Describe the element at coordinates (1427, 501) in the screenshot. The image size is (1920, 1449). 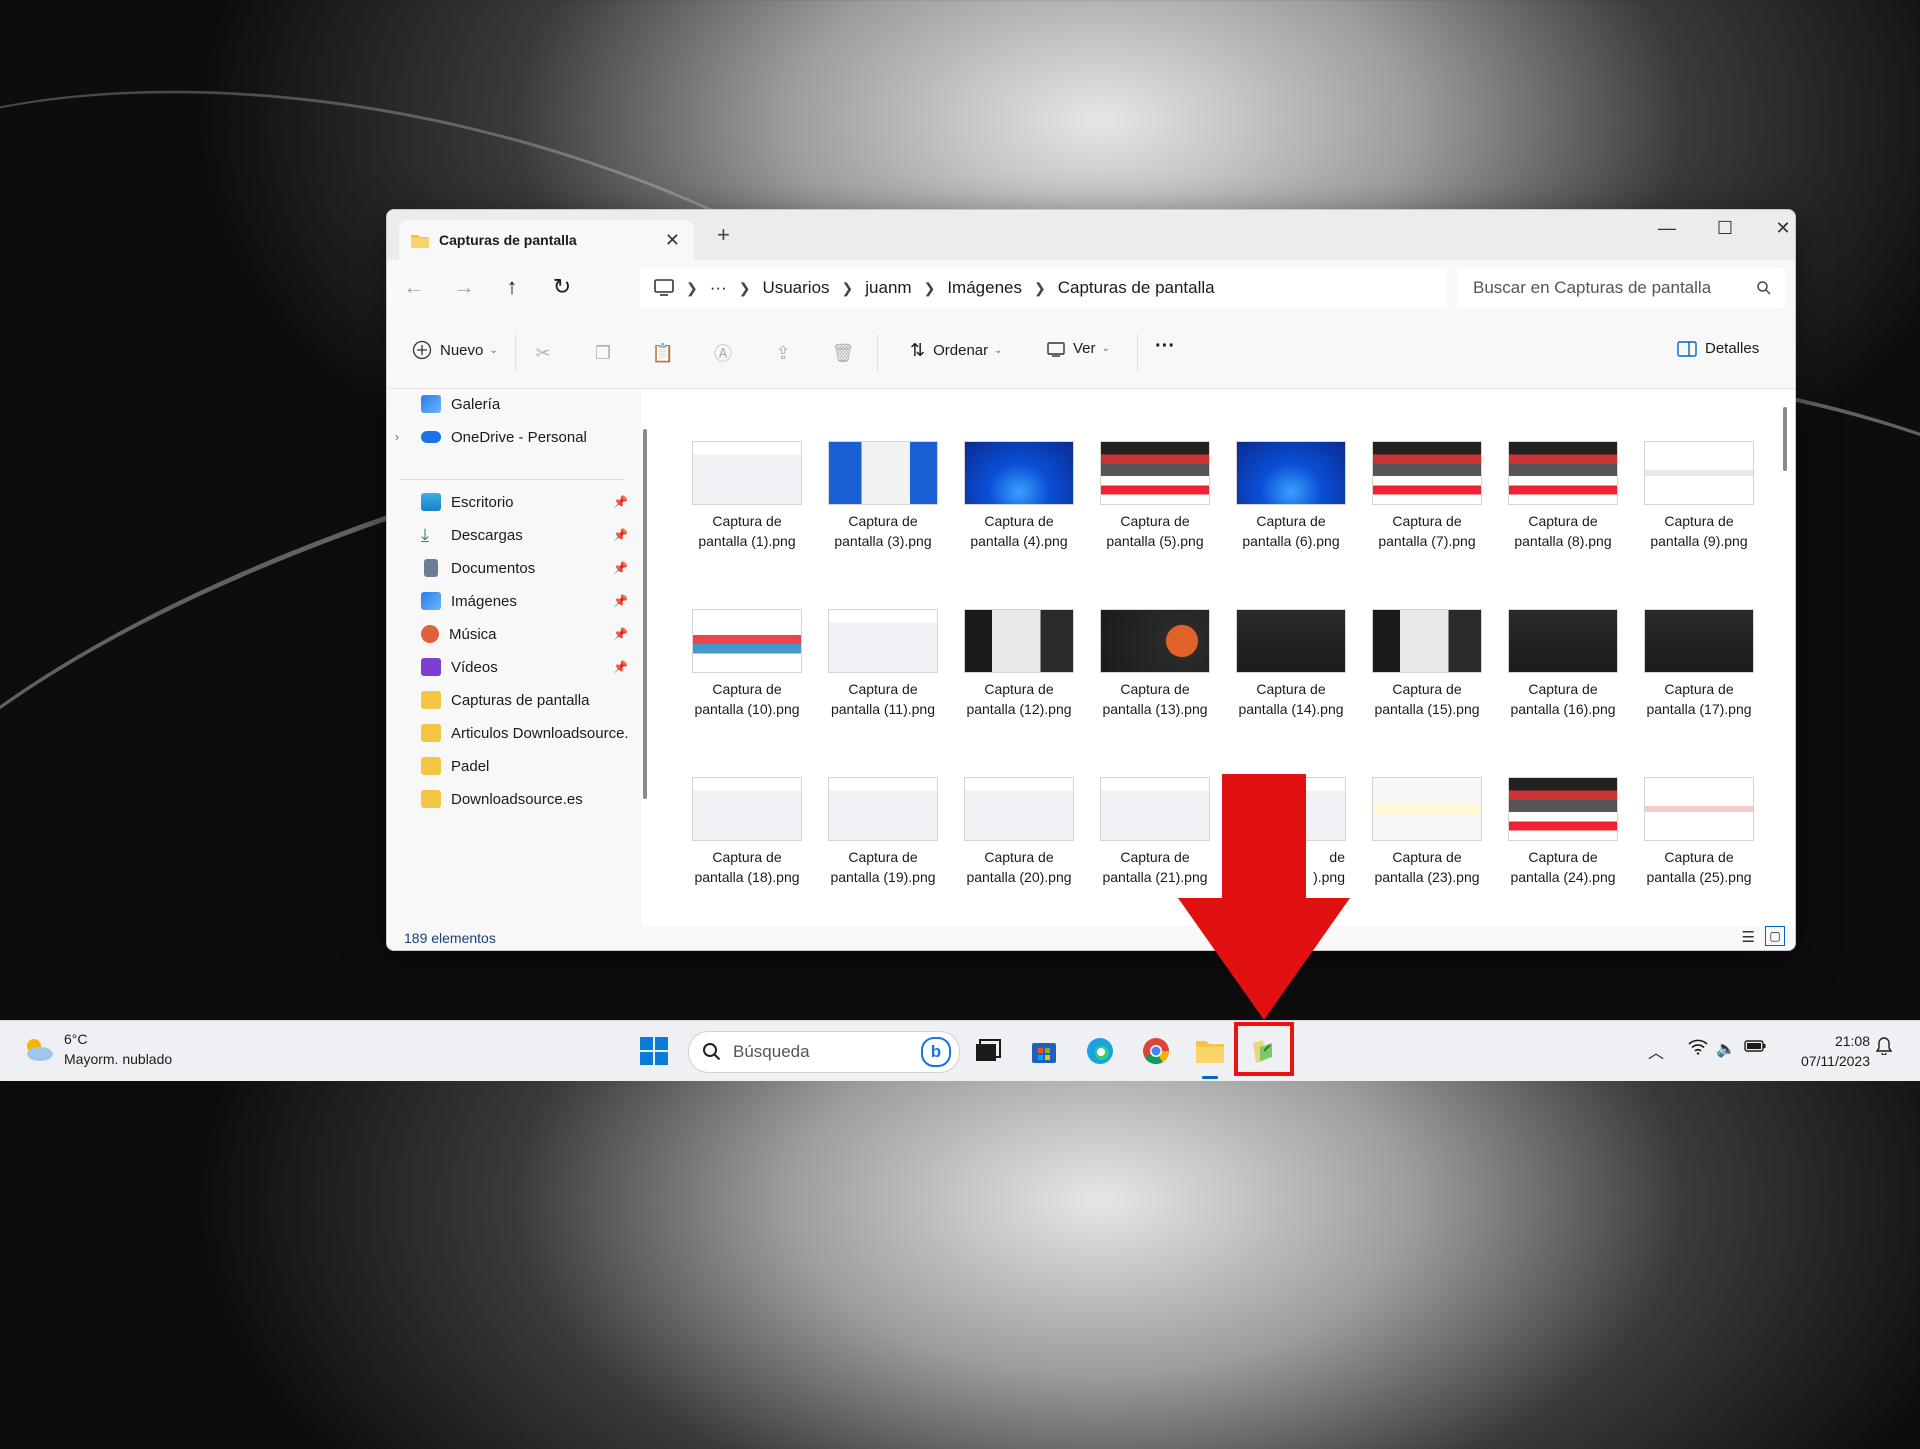
I see `file-item: Captura de pantalla (7).png` at that location.